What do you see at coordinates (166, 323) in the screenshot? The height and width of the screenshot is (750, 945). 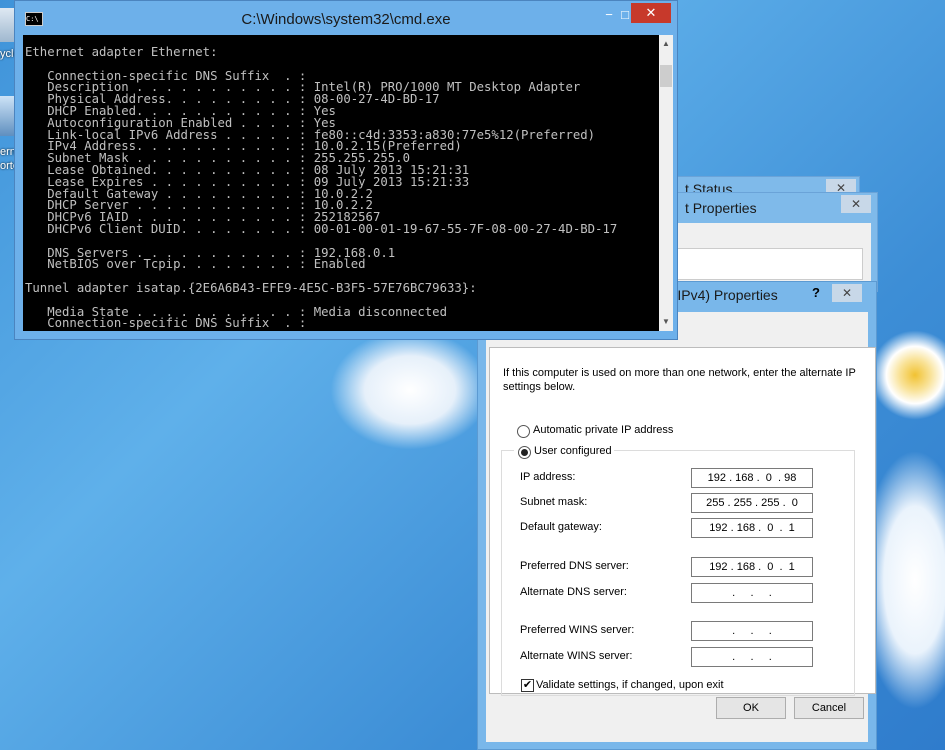 I see `console-line: Connection-specific DNS Suffix . :` at bounding box center [166, 323].